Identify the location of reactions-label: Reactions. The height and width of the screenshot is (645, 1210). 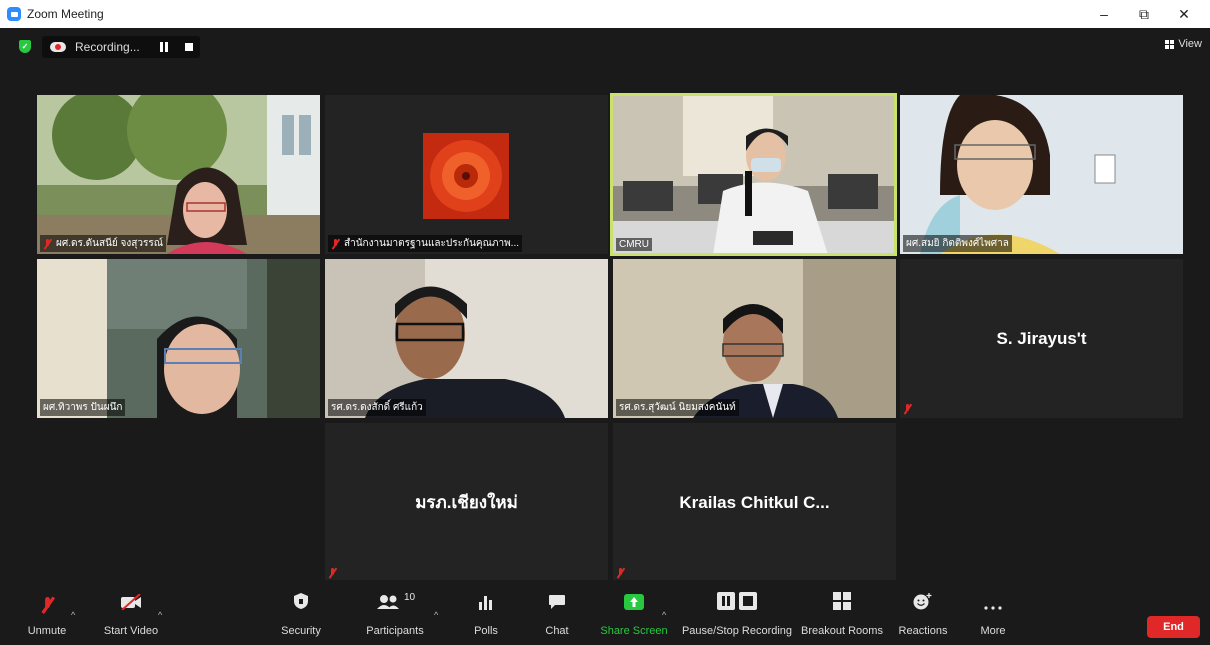
(923, 631).